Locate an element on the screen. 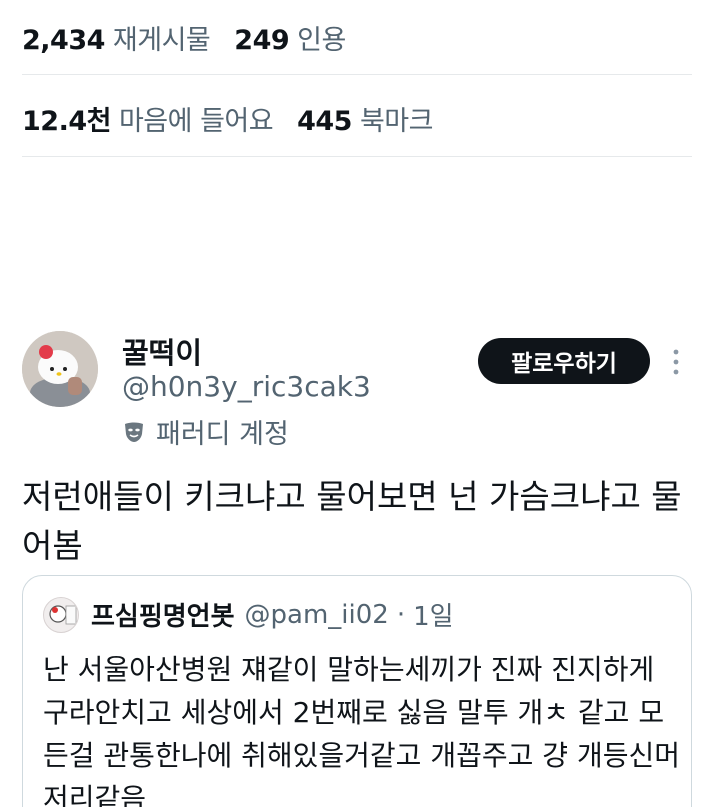  parody-label: 패러디 계정 is located at coordinates (222, 434).